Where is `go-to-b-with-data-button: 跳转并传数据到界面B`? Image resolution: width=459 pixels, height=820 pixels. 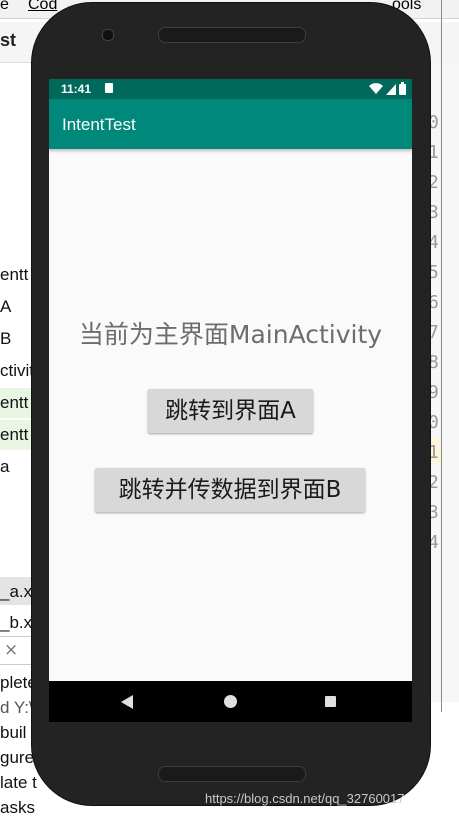 go-to-b-with-data-button: 跳转并传数据到界面B is located at coordinates (230, 490).